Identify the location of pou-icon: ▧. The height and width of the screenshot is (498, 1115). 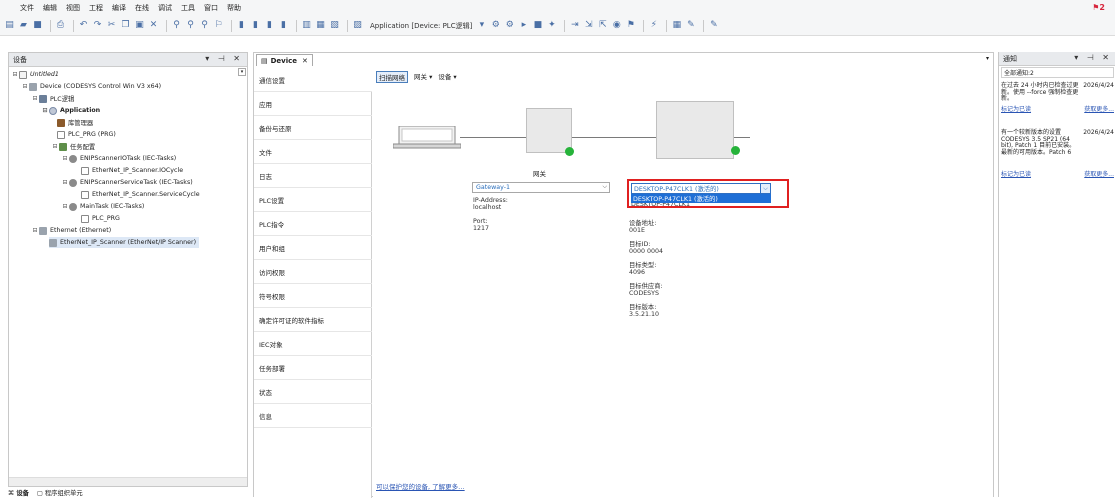
(334, 25).